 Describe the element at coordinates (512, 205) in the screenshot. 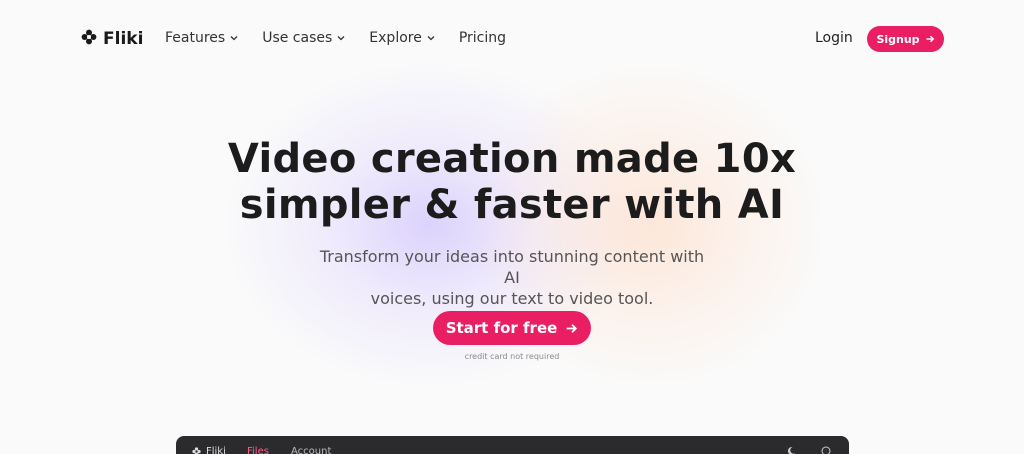

I see `headline-line-2: simpler & faster with AI` at that location.